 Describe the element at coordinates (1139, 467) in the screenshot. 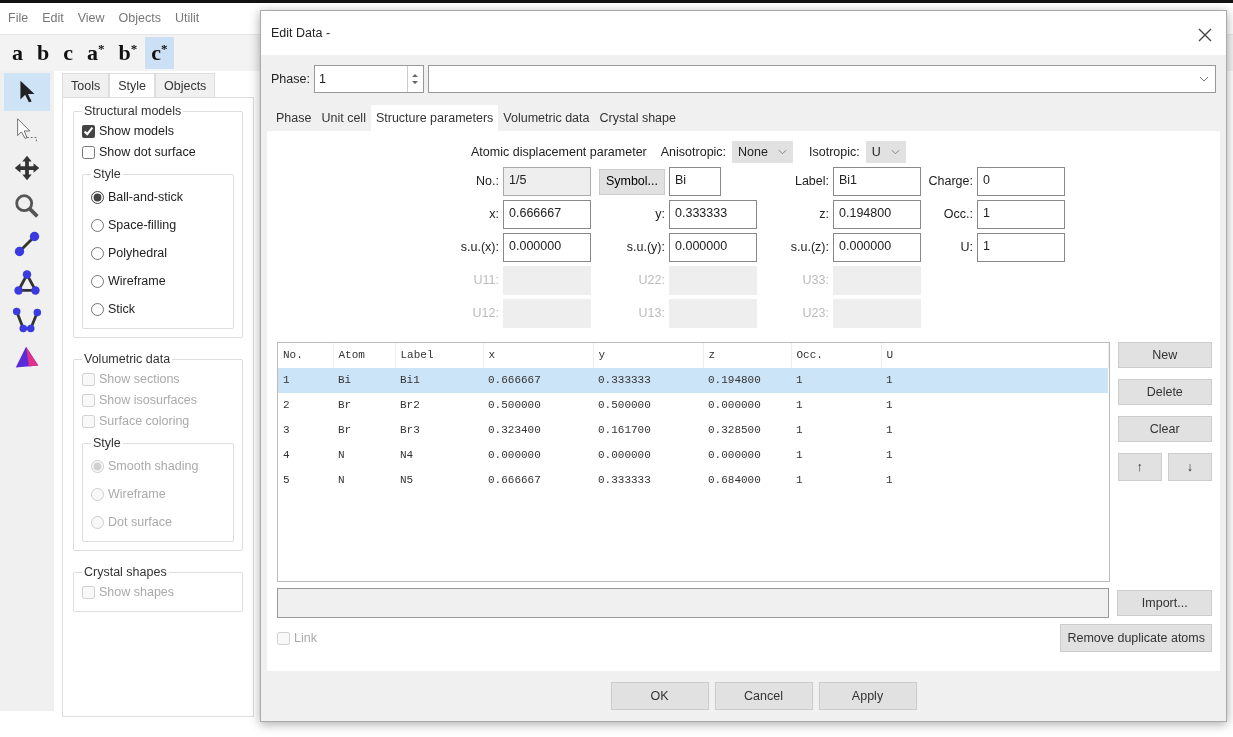

I see `move-up-button: ↑` at that location.